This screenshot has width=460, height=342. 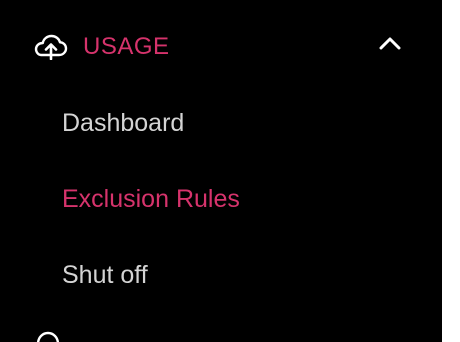 I want to click on sidebar-item-label: Dashboard, so click(x=123, y=123).